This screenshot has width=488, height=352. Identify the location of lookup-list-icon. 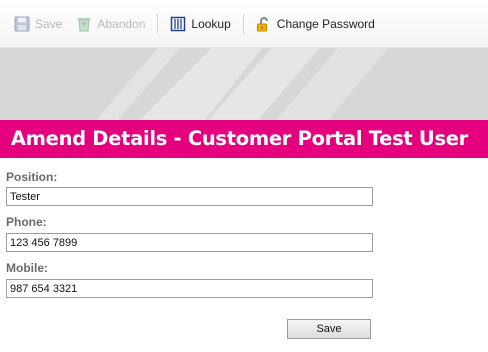
(178, 23).